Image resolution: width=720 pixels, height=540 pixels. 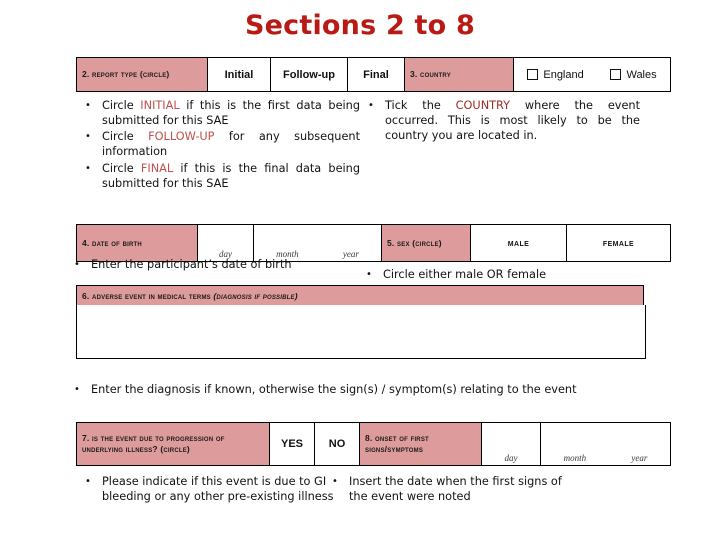 I want to click on cell-country-label: 3. Country, so click(x=459, y=74).